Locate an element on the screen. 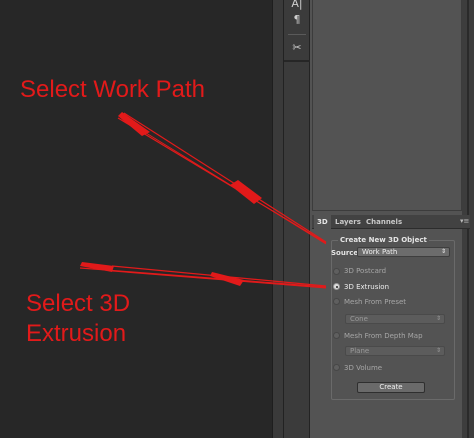  mesh-depth-value: Plane is located at coordinates (360, 351).